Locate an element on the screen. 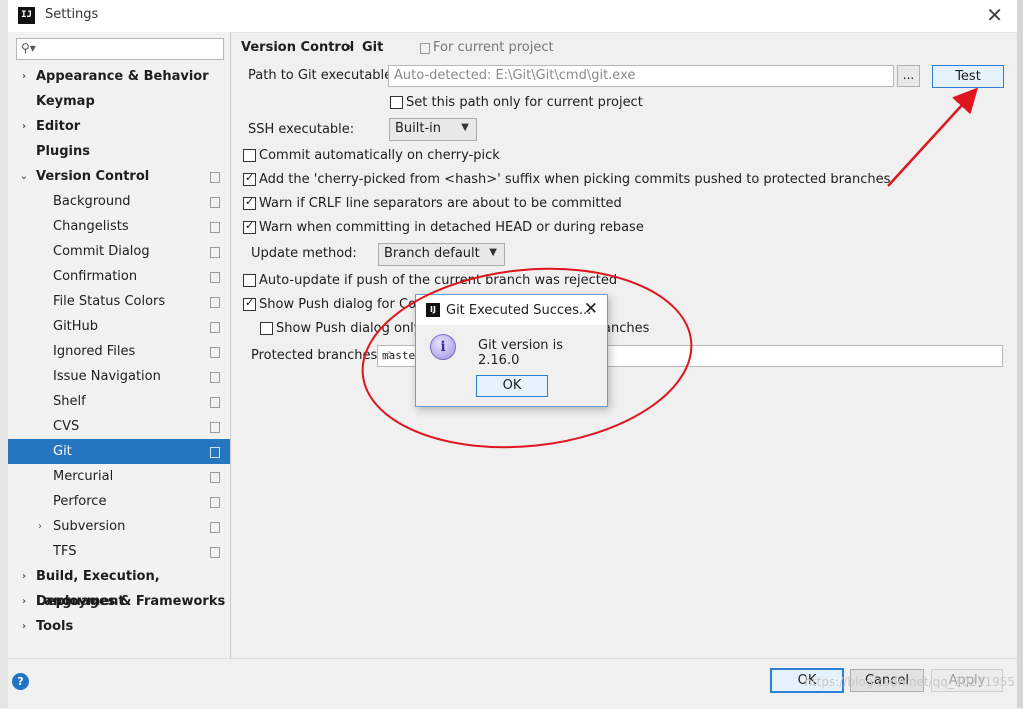 The width and height of the screenshot is (1023, 709). crlf-warning-checkbox is located at coordinates (249, 202).